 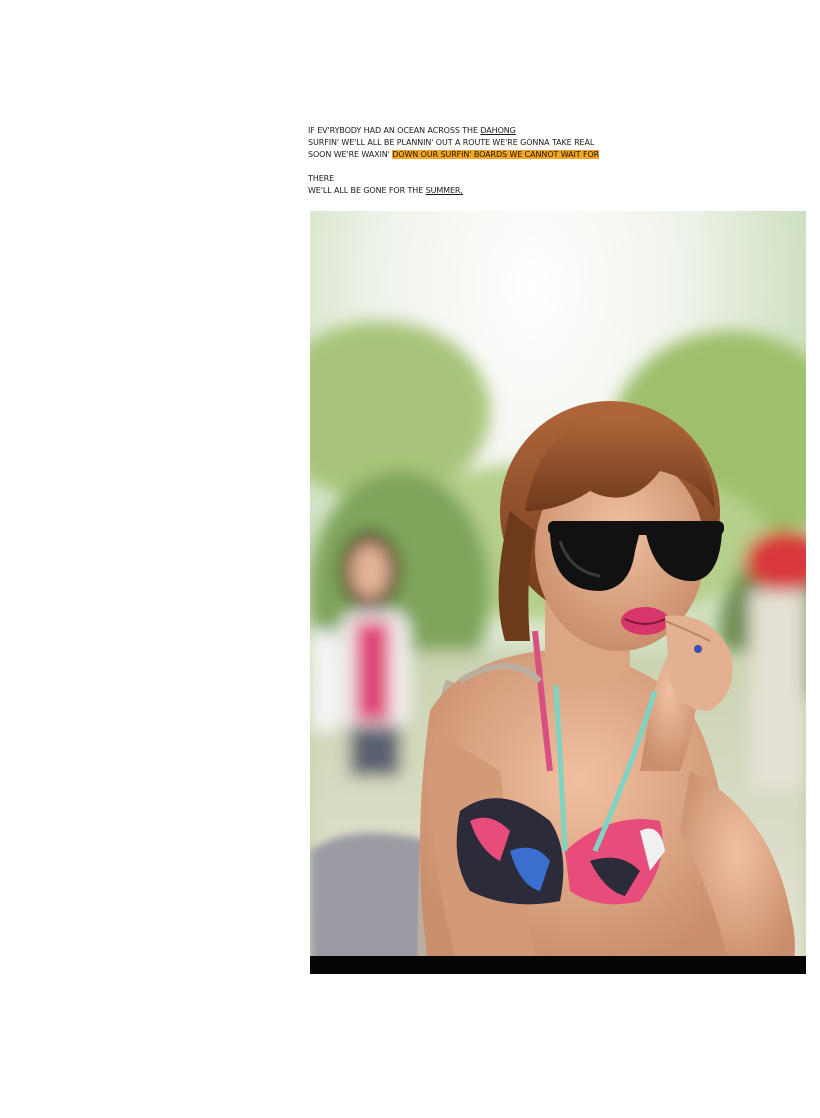 What do you see at coordinates (444, 190) in the screenshot?
I see `summer-link: SUMMER,` at bounding box center [444, 190].